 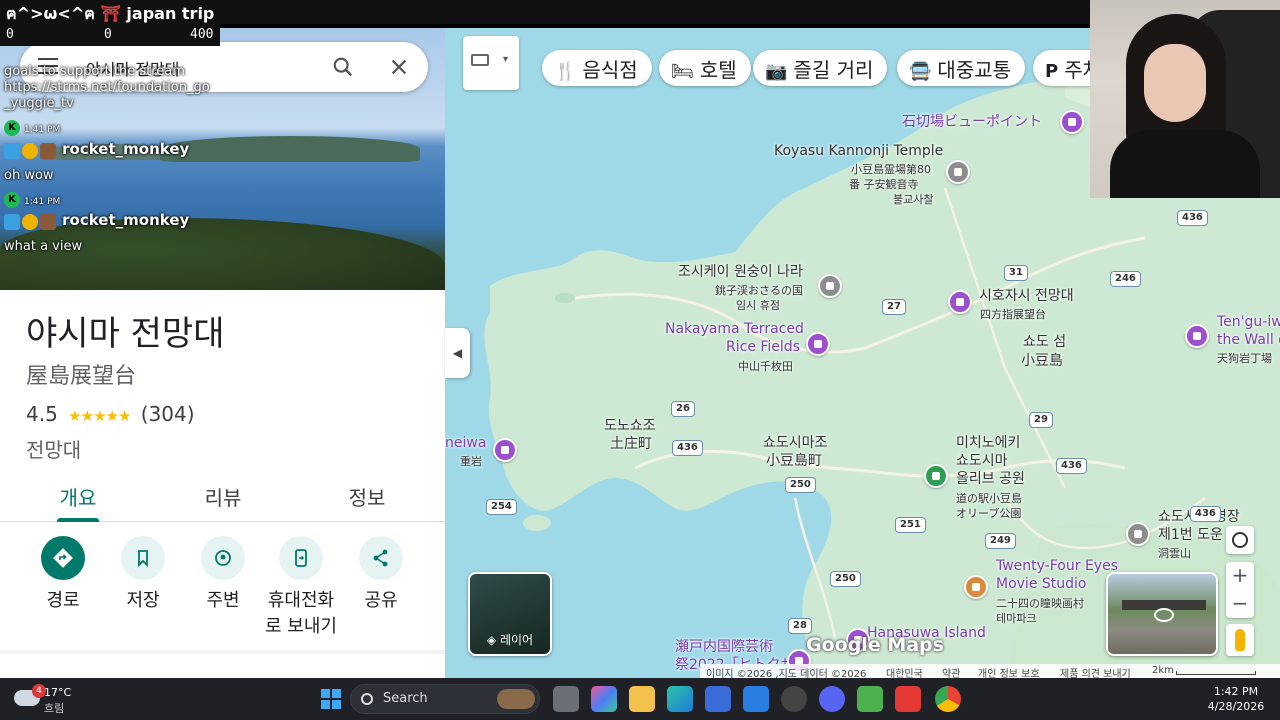 What do you see at coordinates (1162, 614) in the screenshot?
I see `street-view-thumbnail` at bounding box center [1162, 614].